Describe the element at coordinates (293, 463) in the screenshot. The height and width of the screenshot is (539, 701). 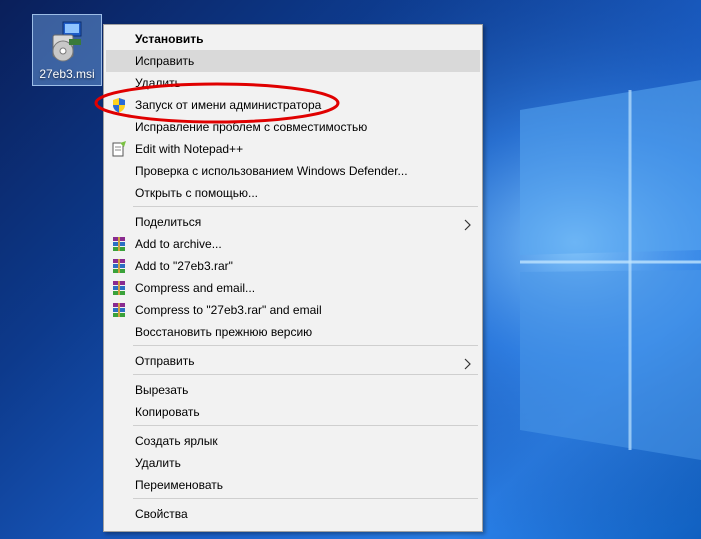
I see `menu-item-18: Удалить` at that location.